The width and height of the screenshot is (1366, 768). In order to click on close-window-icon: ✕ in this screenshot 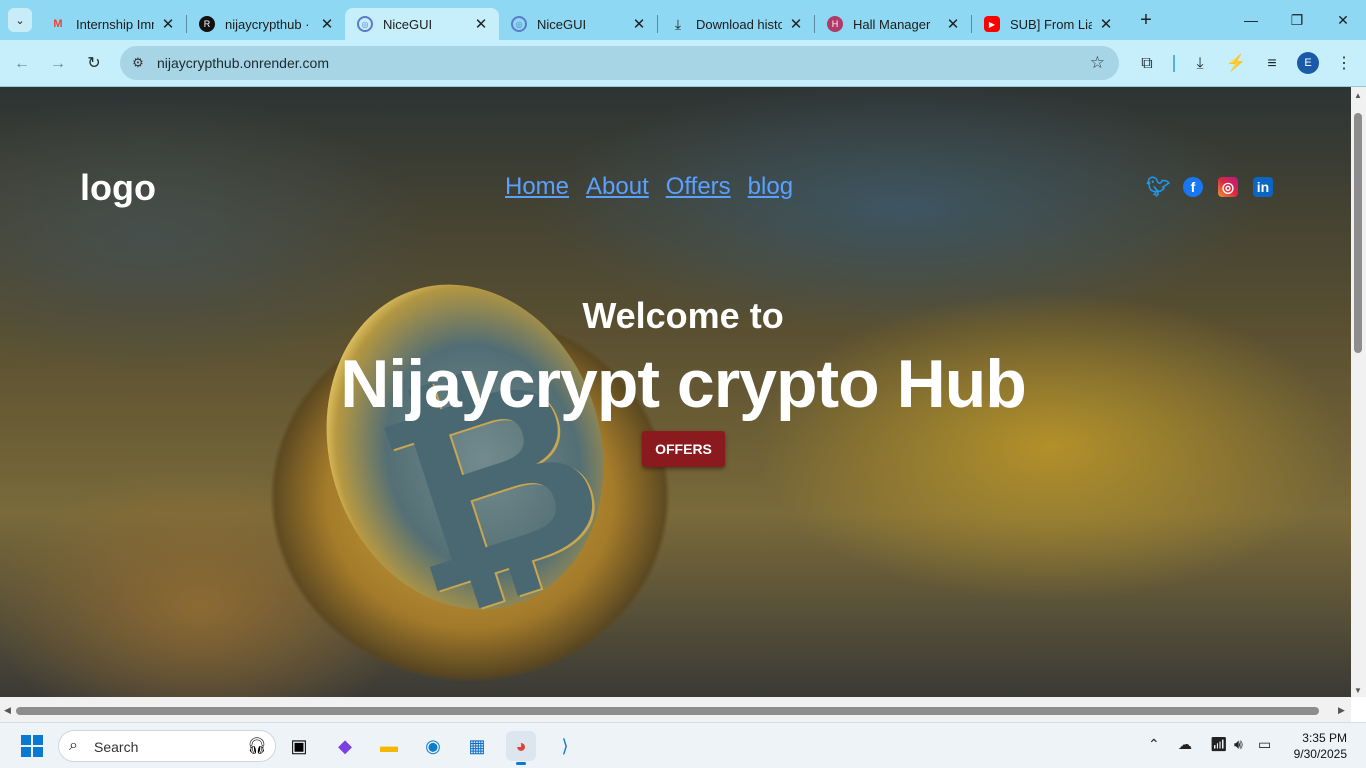, I will do `click(1343, 20)`.